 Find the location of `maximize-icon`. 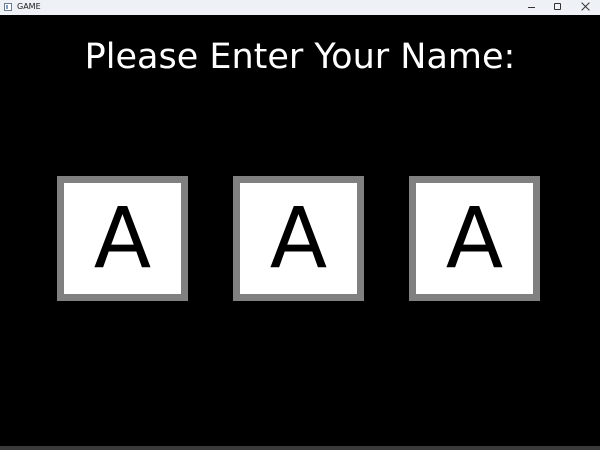

maximize-icon is located at coordinates (557, 6).